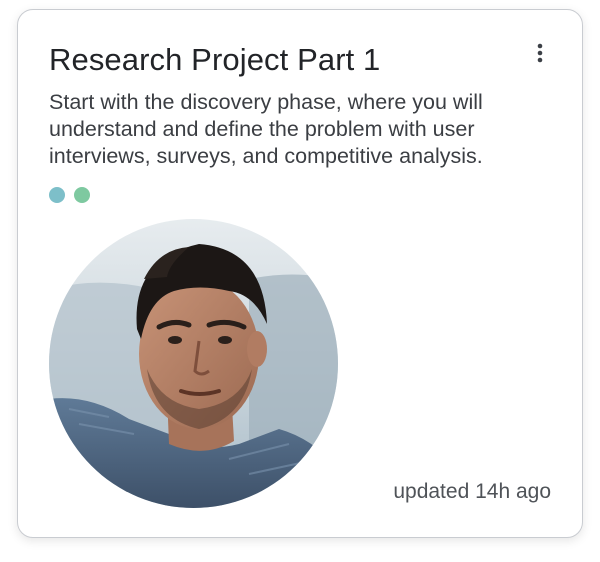  Describe the element at coordinates (540, 54) in the screenshot. I see `more-vertical-icon` at that location.